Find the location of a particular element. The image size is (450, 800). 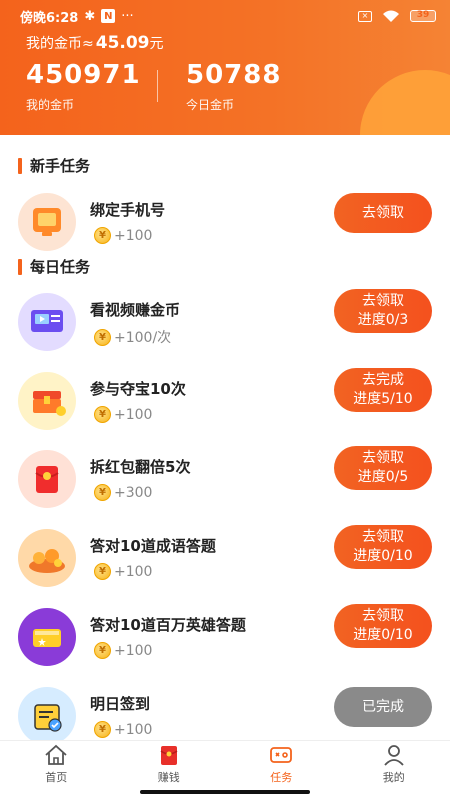

home-icon is located at coordinates (56, 754).